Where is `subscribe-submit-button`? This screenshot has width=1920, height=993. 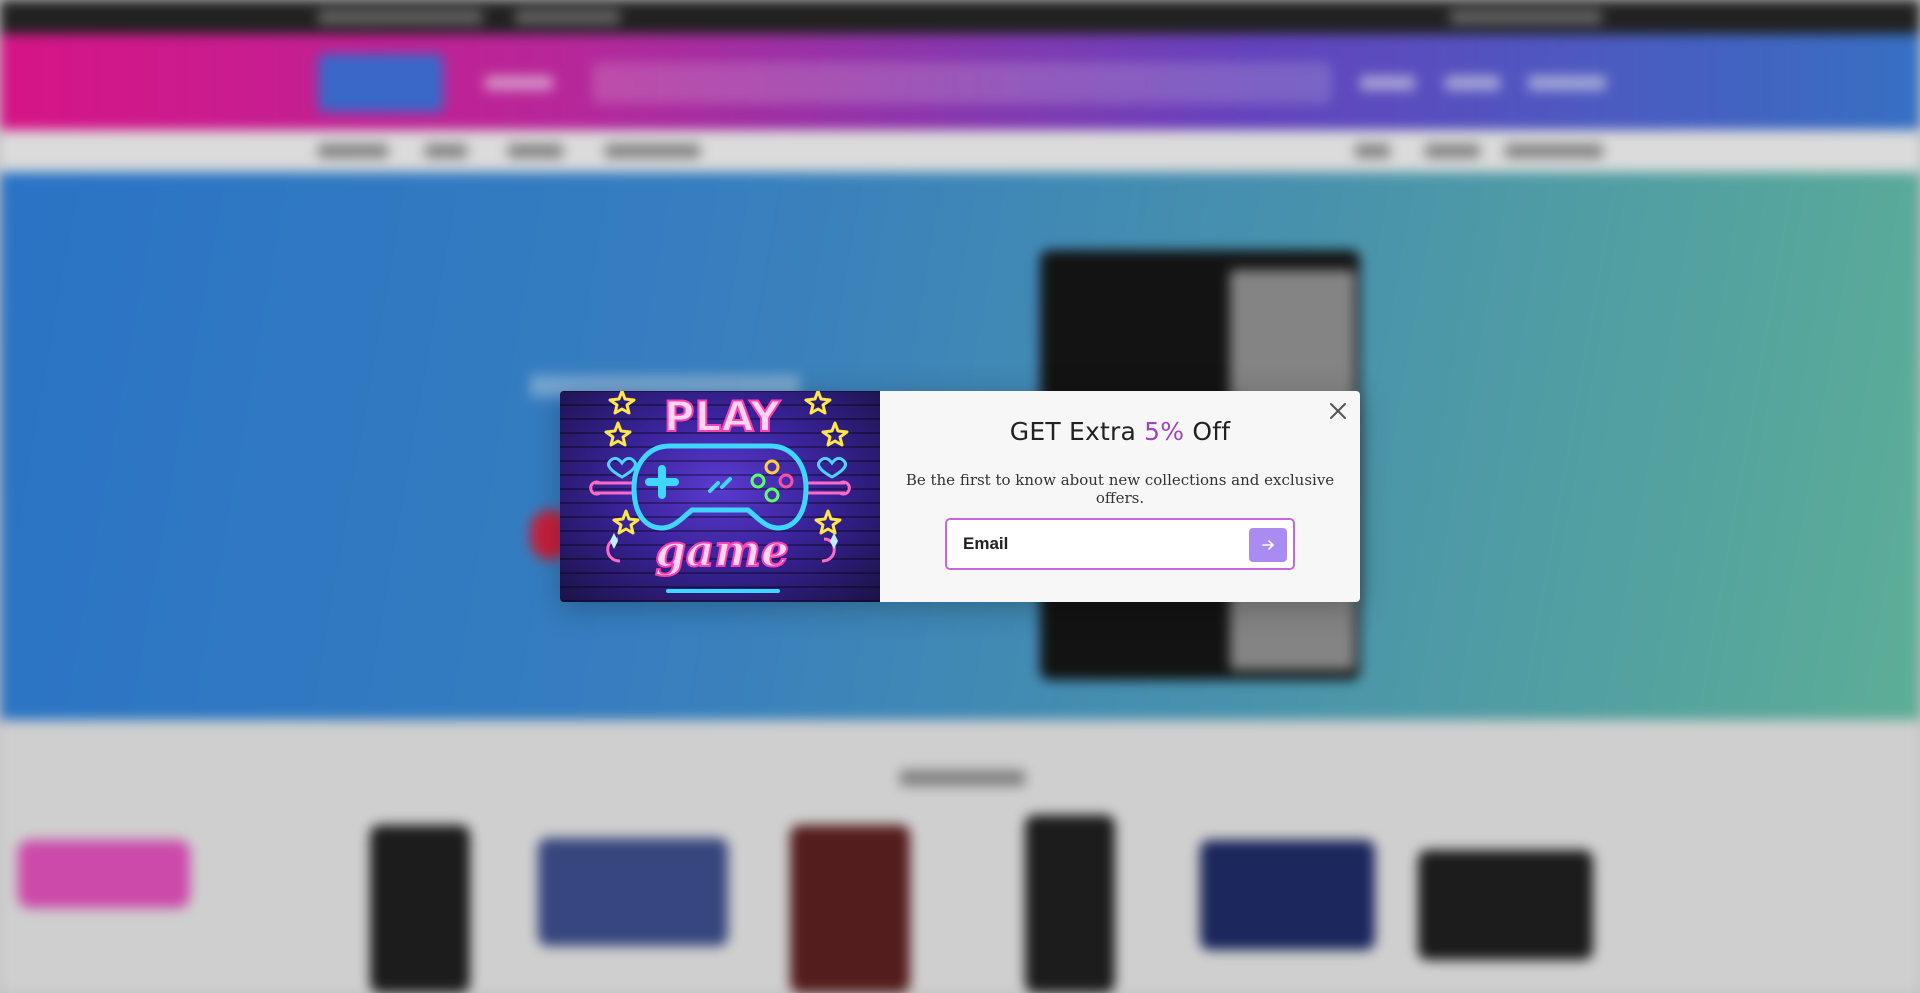
subscribe-submit-button is located at coordinates (1268, 545).